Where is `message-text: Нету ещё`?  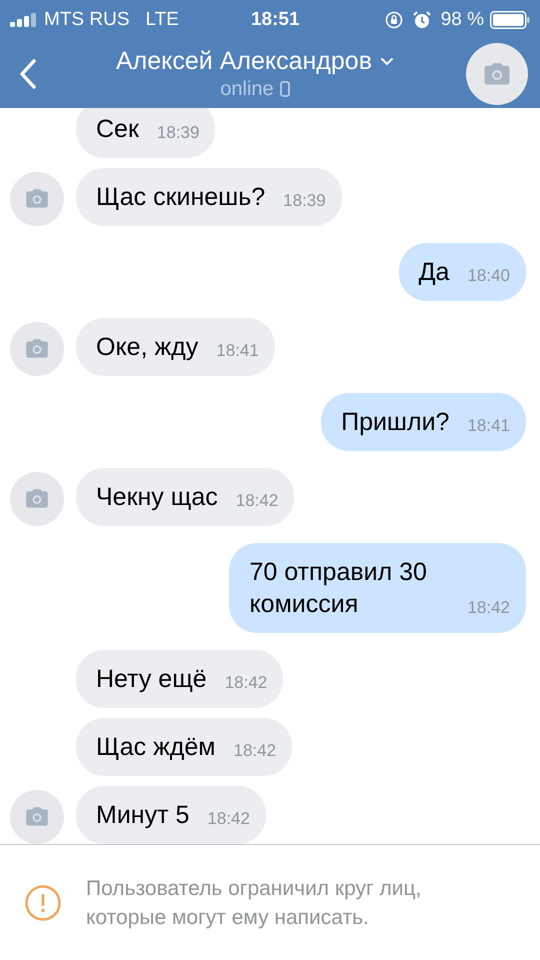
message-text: Нету ещё is located at coordinates (151, 679).